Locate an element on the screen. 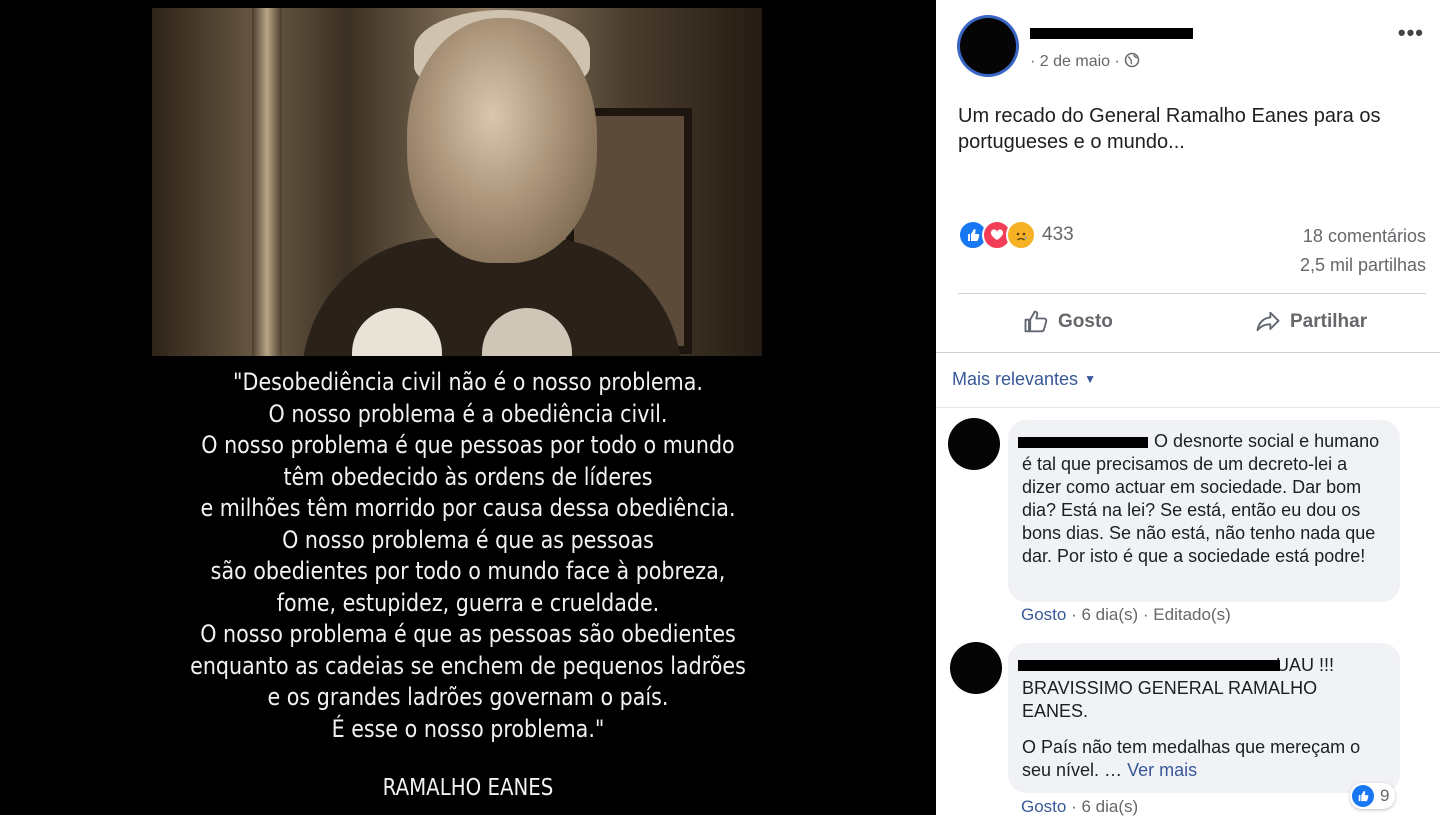  shares-count-link: 2,5 mil partilhas is located at coordinates (1363, 265).